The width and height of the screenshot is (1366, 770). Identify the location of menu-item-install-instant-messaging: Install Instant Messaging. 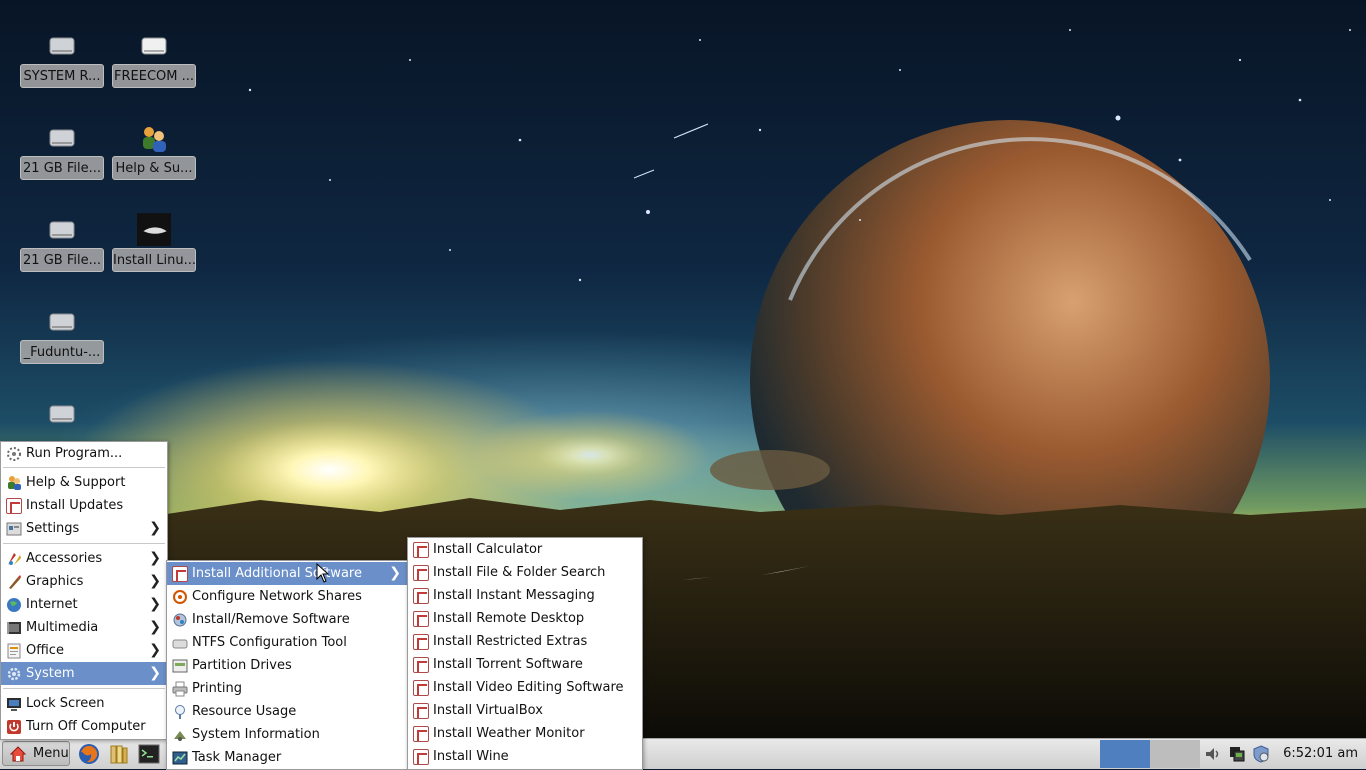
(525, 595).